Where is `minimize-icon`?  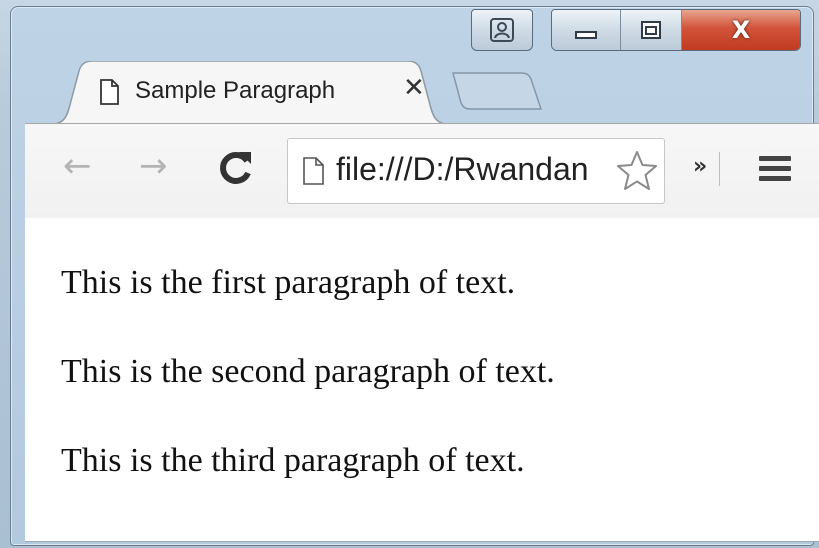
minimize-icon is located at coordinates (586, 35).